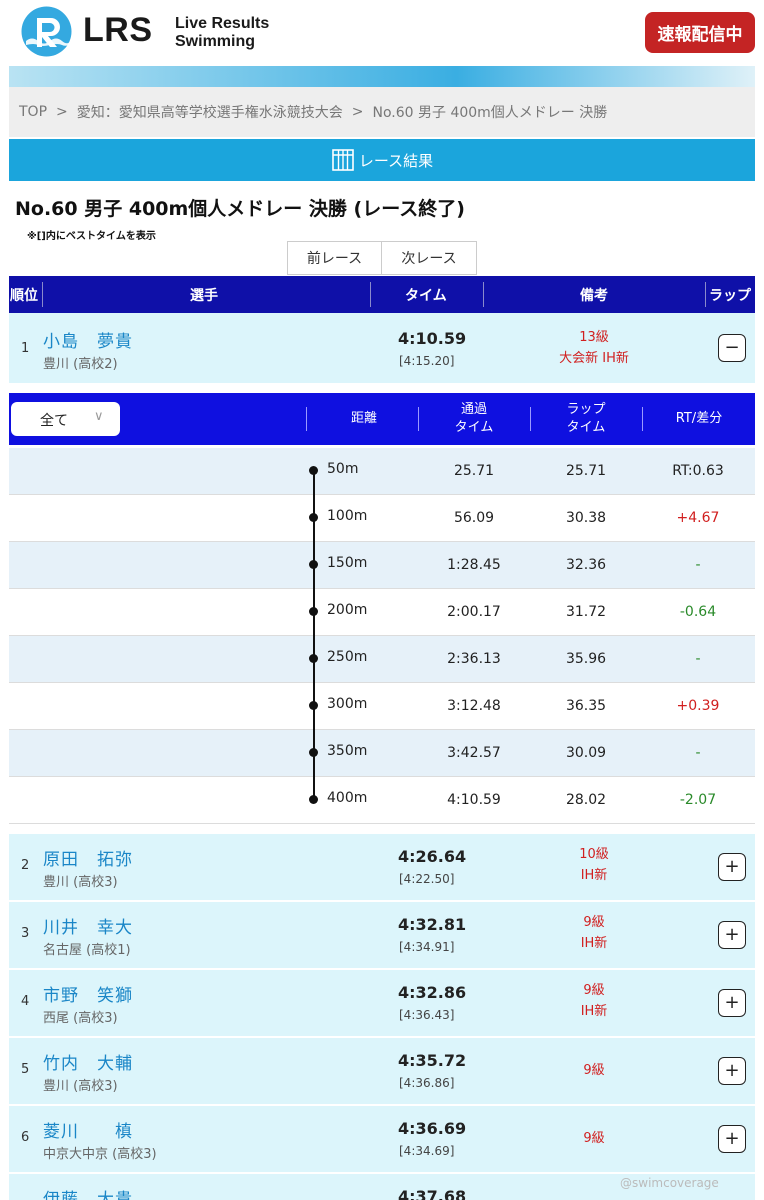 Image resolution: width=764 pixels, height=1200 pixels. I want to click on lap-cumulative-time: 2:36.13, so click(474, 659).